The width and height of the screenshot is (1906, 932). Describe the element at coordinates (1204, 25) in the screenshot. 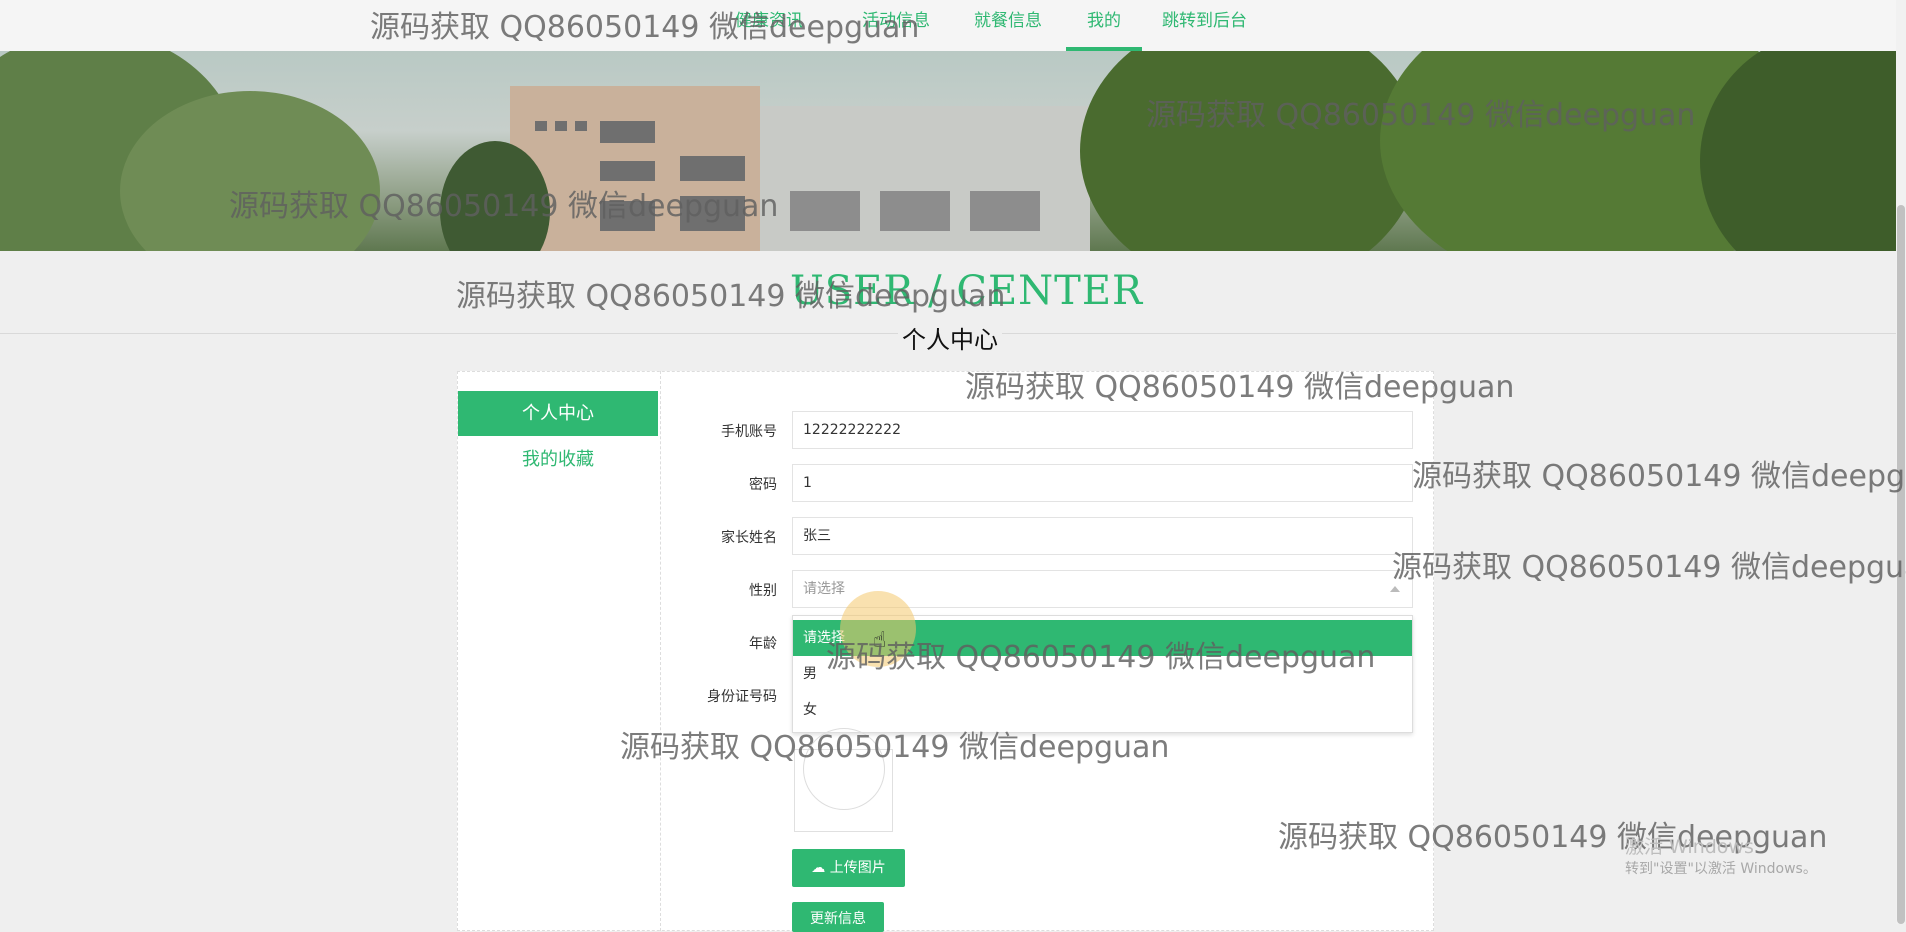

I see `nav-admin-link: 跳转到后台` at that location.